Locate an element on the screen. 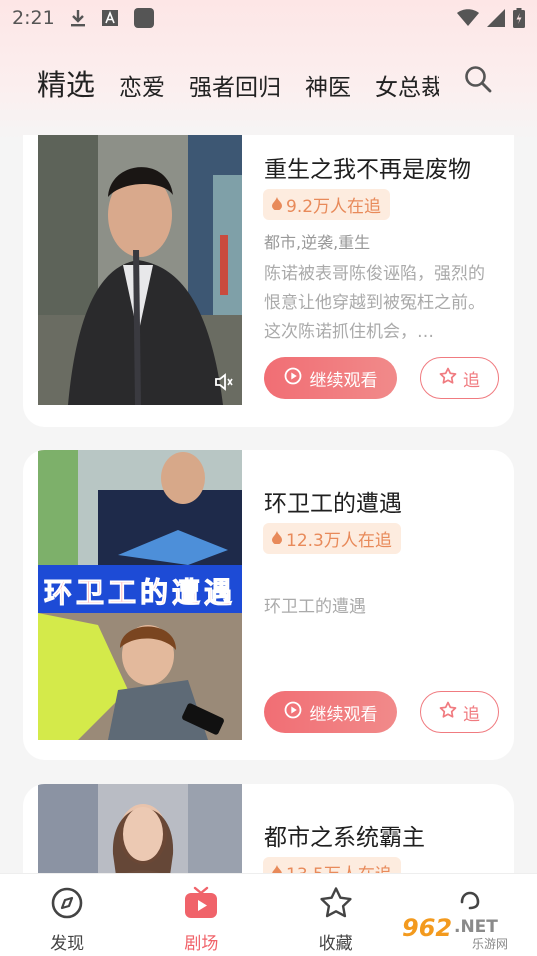 The height and width of the screenshot is (956, 537). drama-poster: 环卫工的遭遇 is located at coordinates (140, 595).